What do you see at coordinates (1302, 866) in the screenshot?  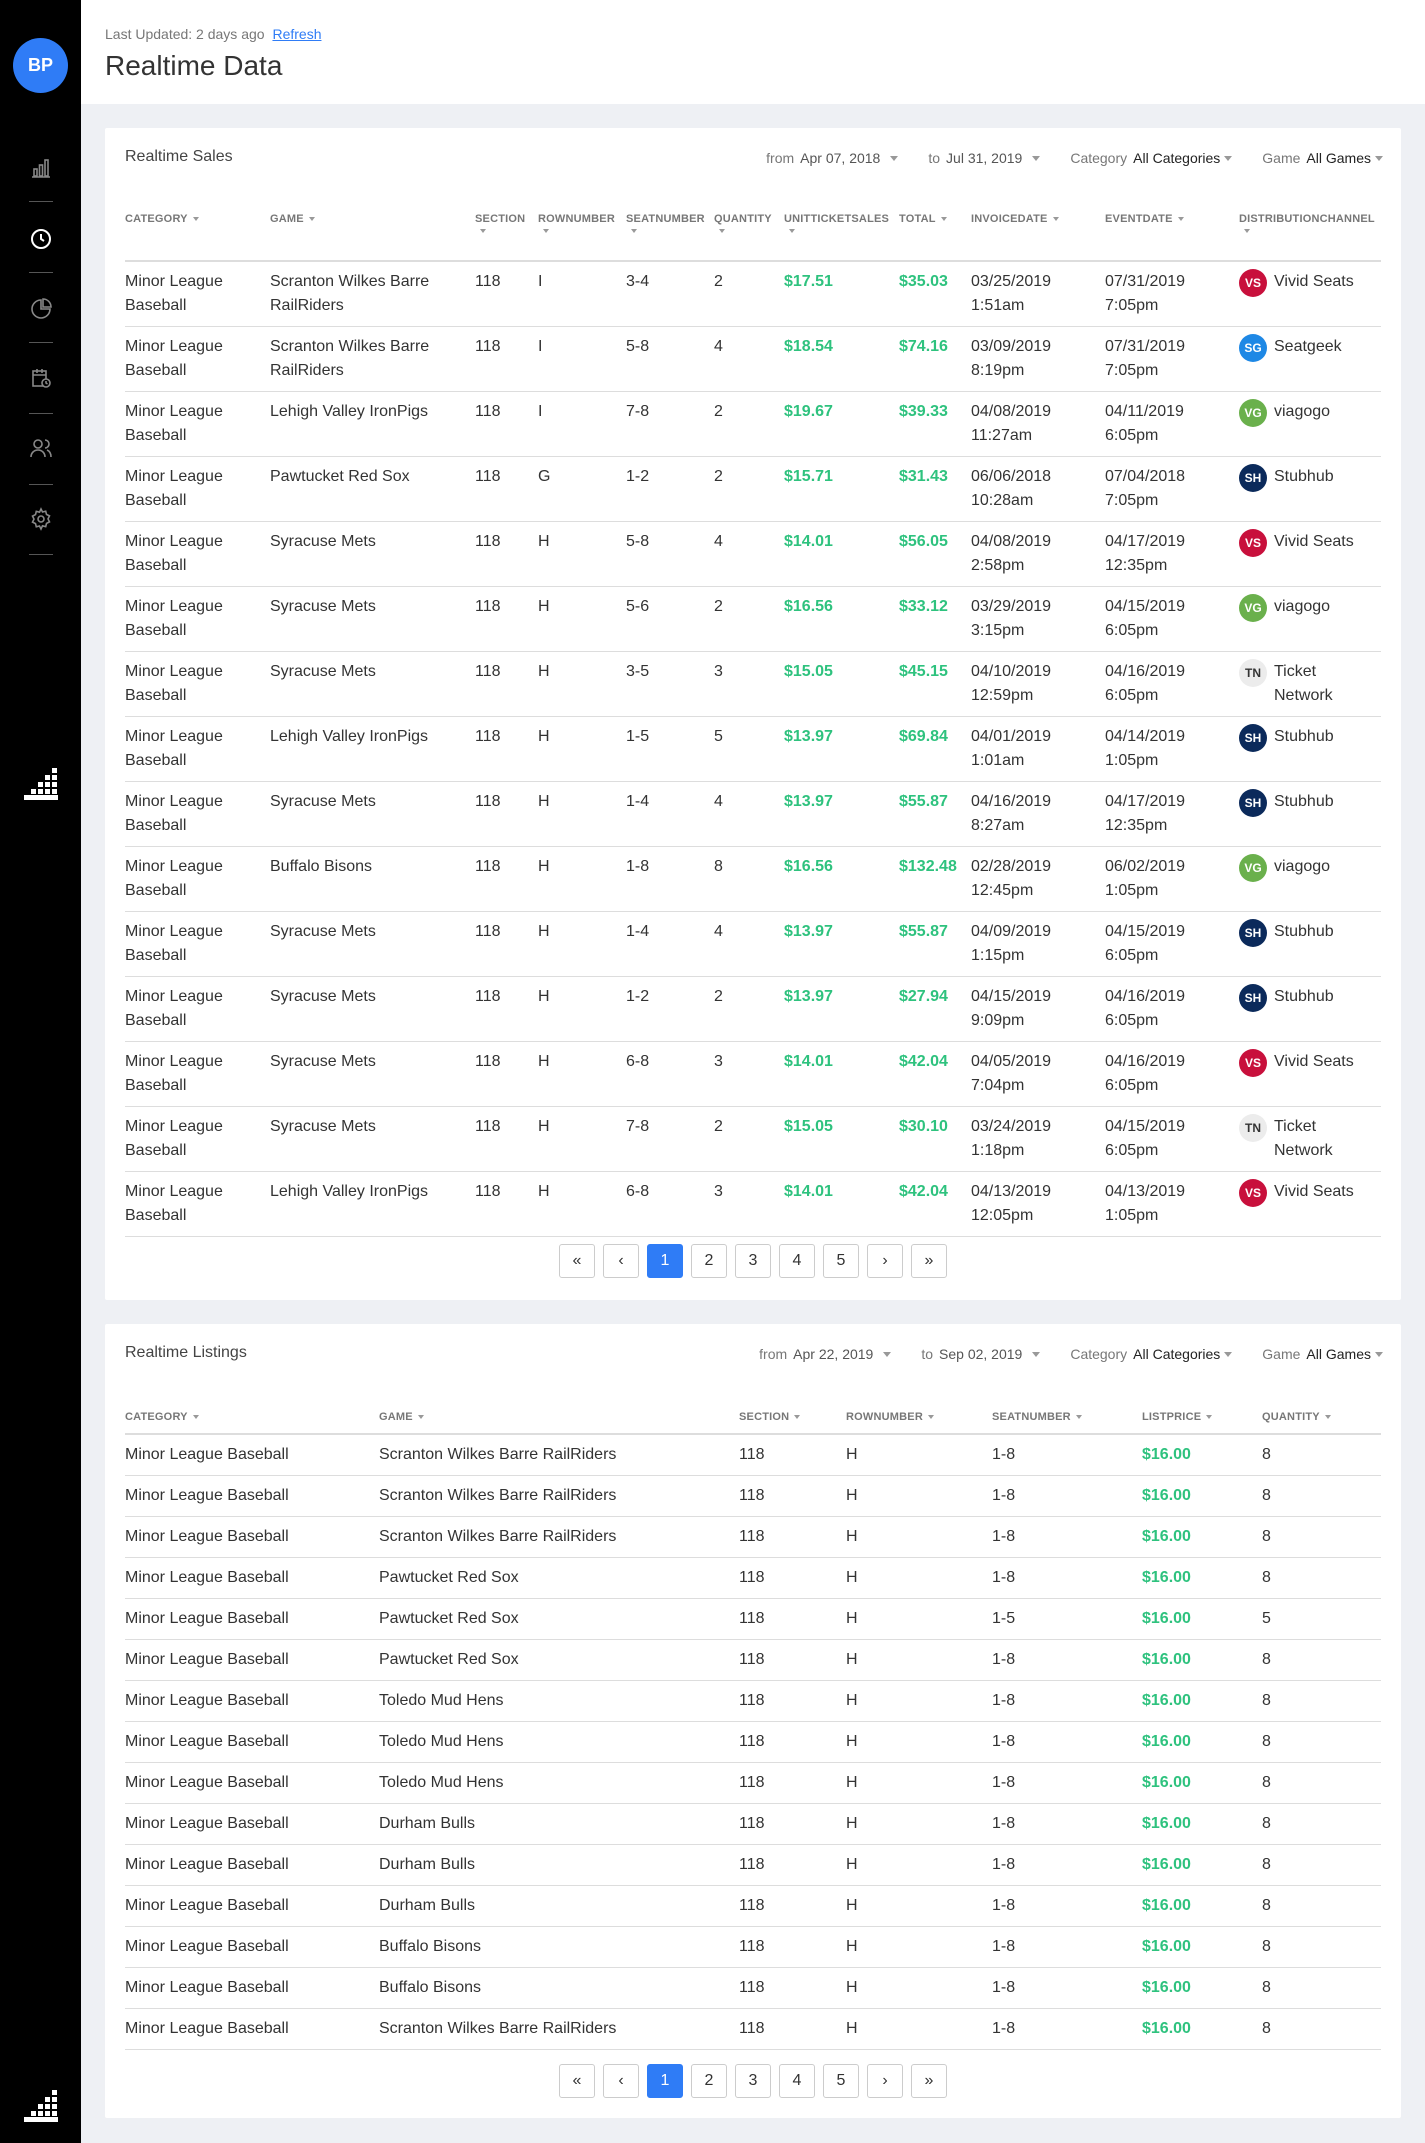 I see `channel-name: viagogo` at bounding box center [1302, 866].